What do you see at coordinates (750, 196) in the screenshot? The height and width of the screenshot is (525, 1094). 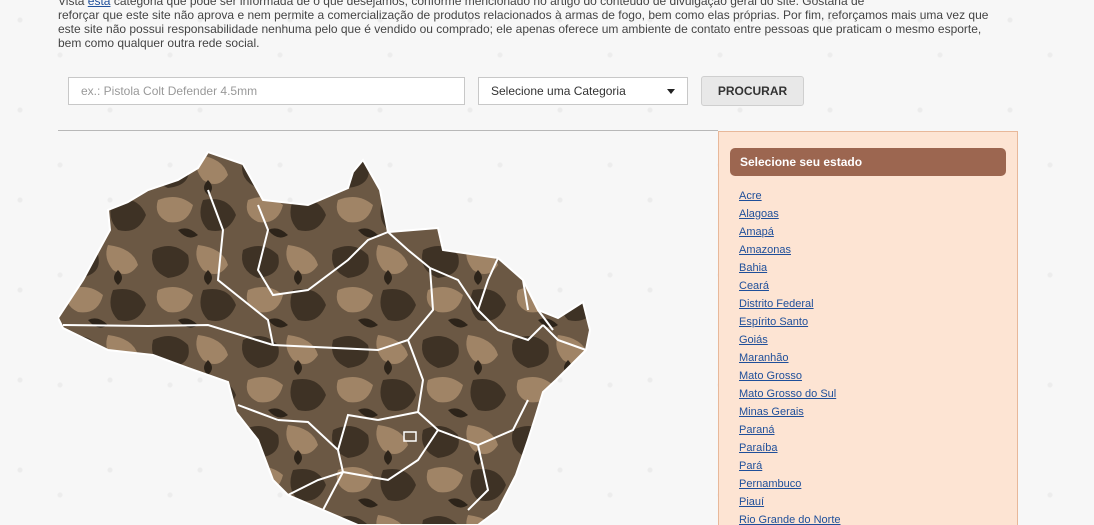 I see `state-link: Acre` at bounding box center [750, 196].